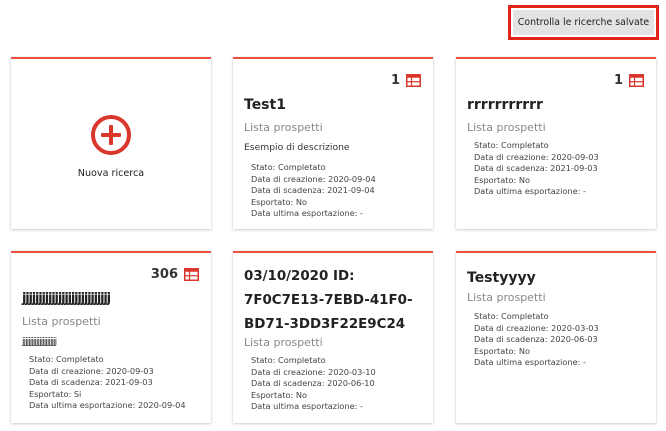 This screenshot has width=666, height=431. I want to click on result-count-value: 306, so click(164, 274).